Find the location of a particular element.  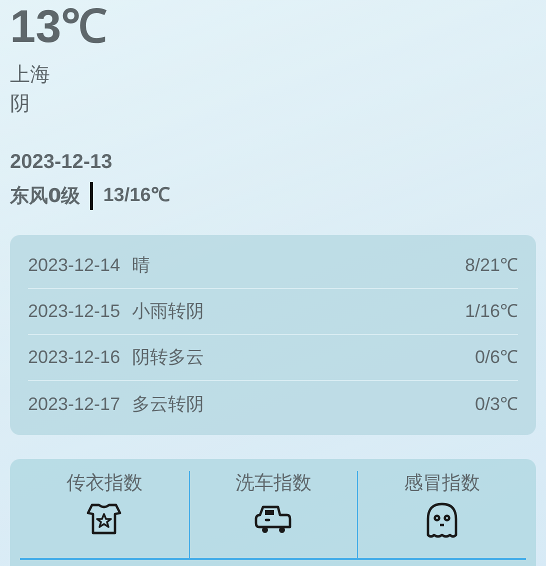

forecast-range: 0/6℃ is located at coordinates (496, 357).